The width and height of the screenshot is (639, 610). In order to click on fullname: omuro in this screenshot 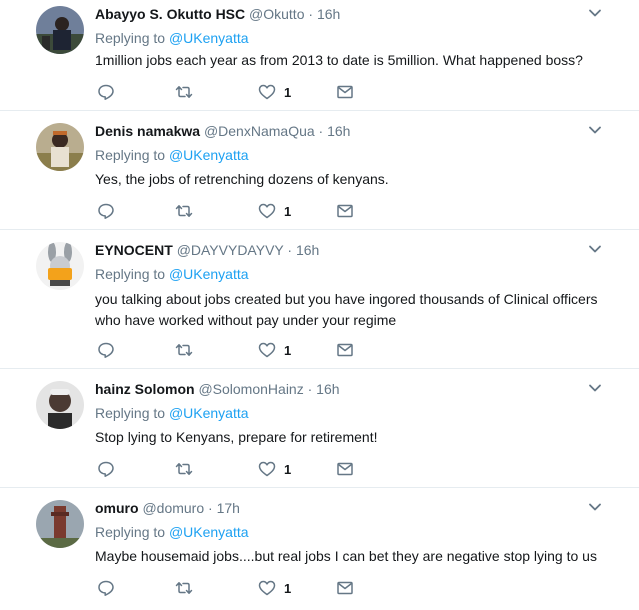, I will do `click(117, 508)`.